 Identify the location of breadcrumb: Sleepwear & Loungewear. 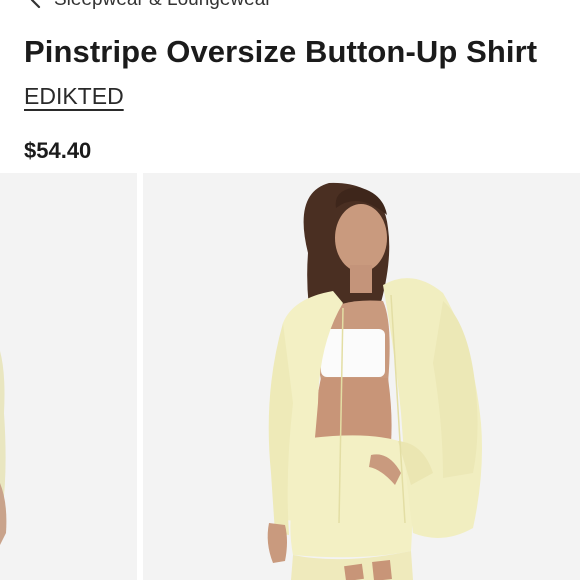
(150, 6).